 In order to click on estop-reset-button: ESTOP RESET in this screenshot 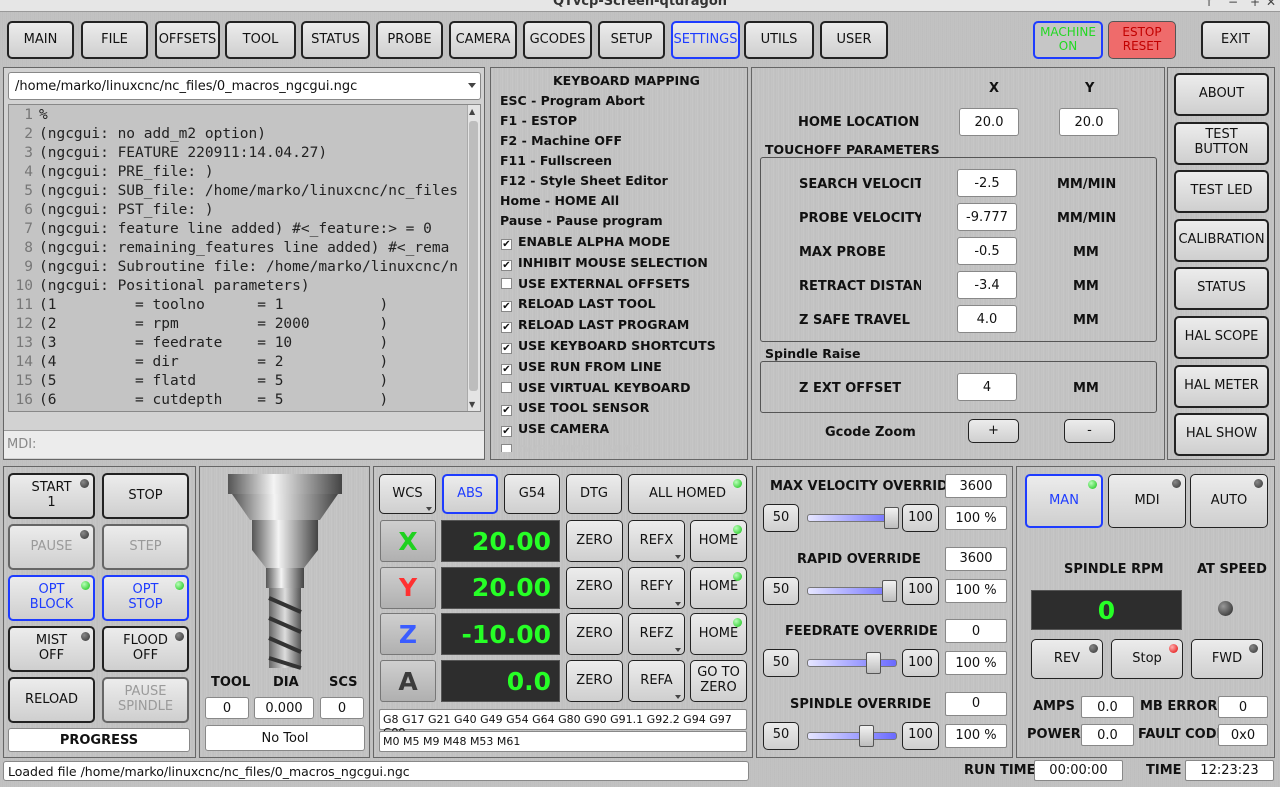, I will do `click(1142, 40)`.